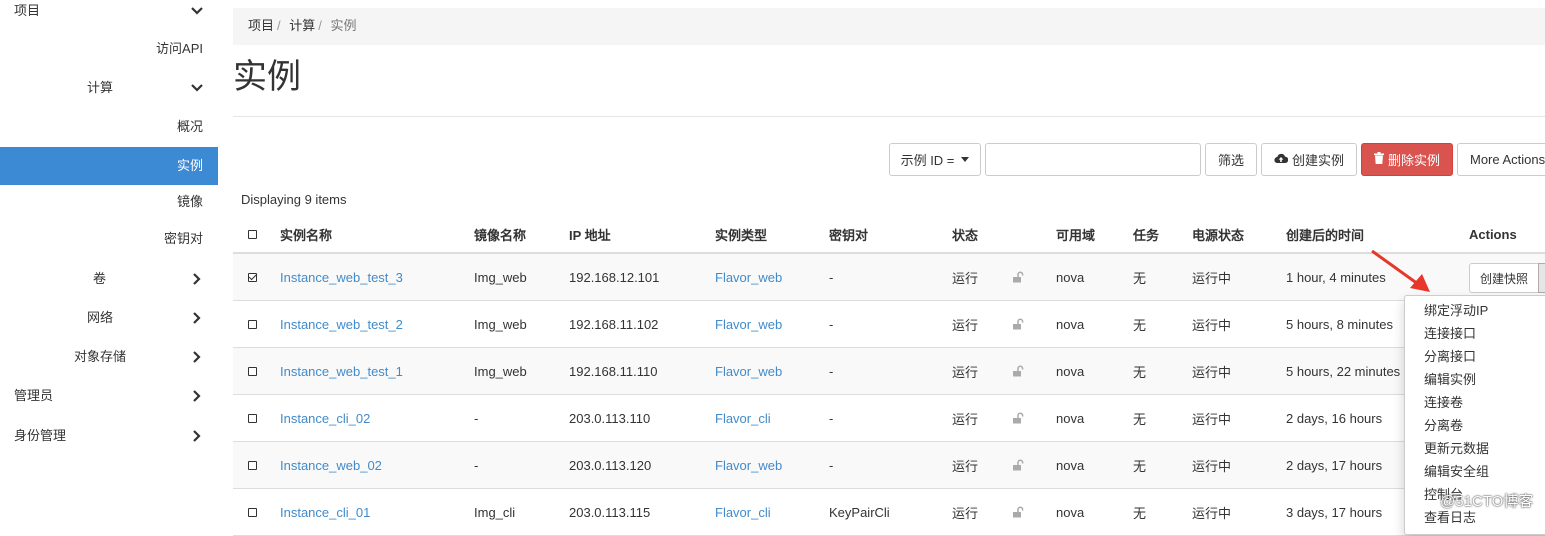 The height and width of the screenshot is (536, 1545). I want to click on dropdown-item: 连接卷, so click(1475, 402).